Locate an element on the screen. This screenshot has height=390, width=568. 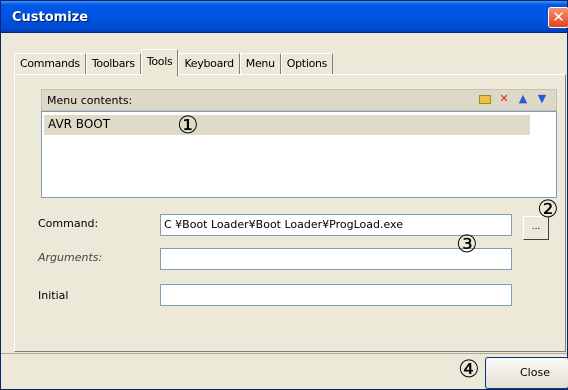
close-icon: ✕ is located at coordinates (558, 17).